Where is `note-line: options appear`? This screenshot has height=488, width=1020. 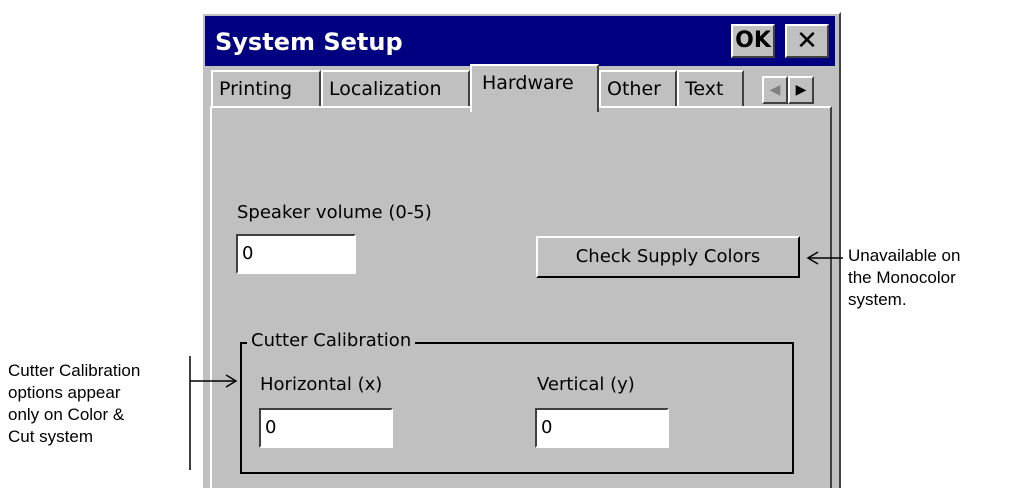 note-line: options appear is located at coordinates (64, 392).